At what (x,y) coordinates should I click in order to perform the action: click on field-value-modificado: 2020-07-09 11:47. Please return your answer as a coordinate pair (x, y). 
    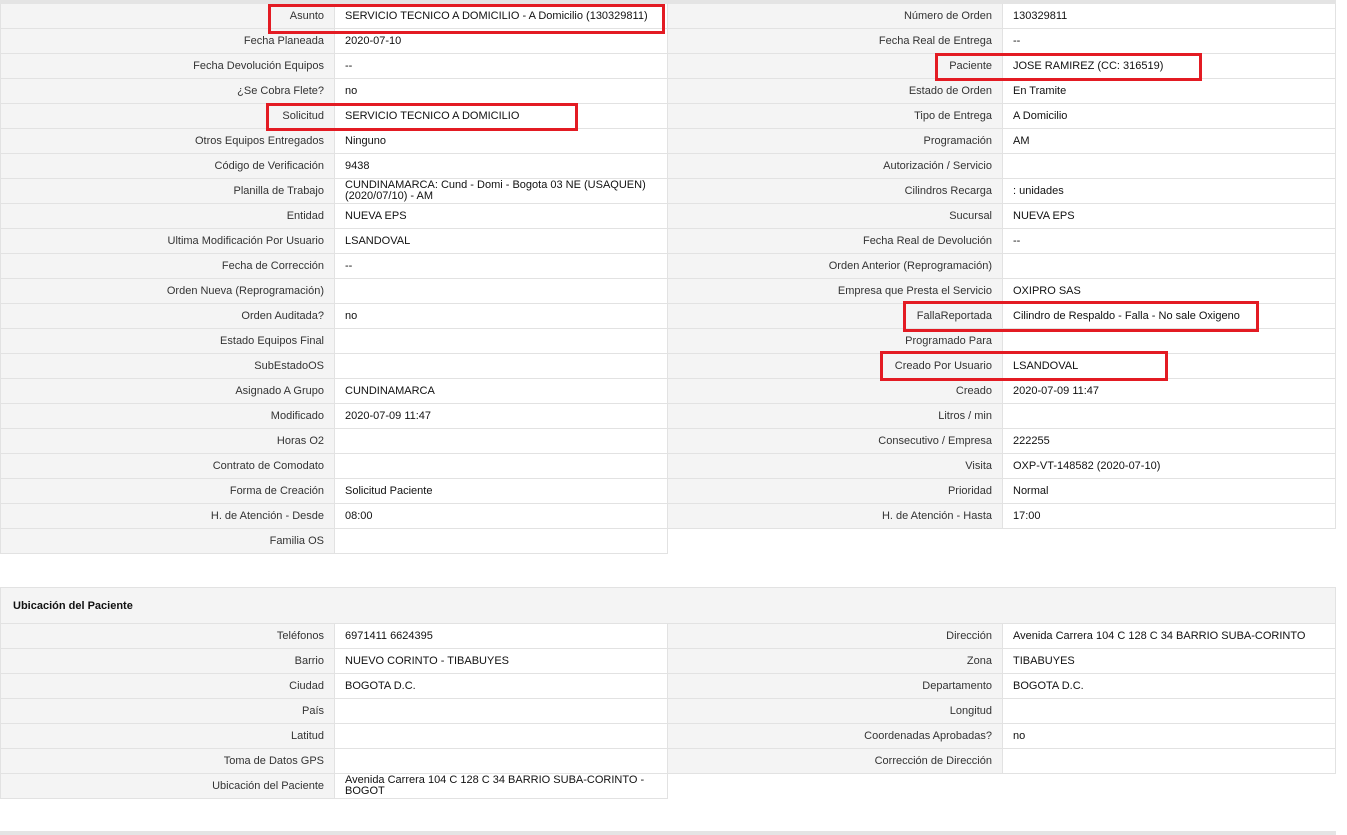
    Looking at the image, I should click on (501, 416).